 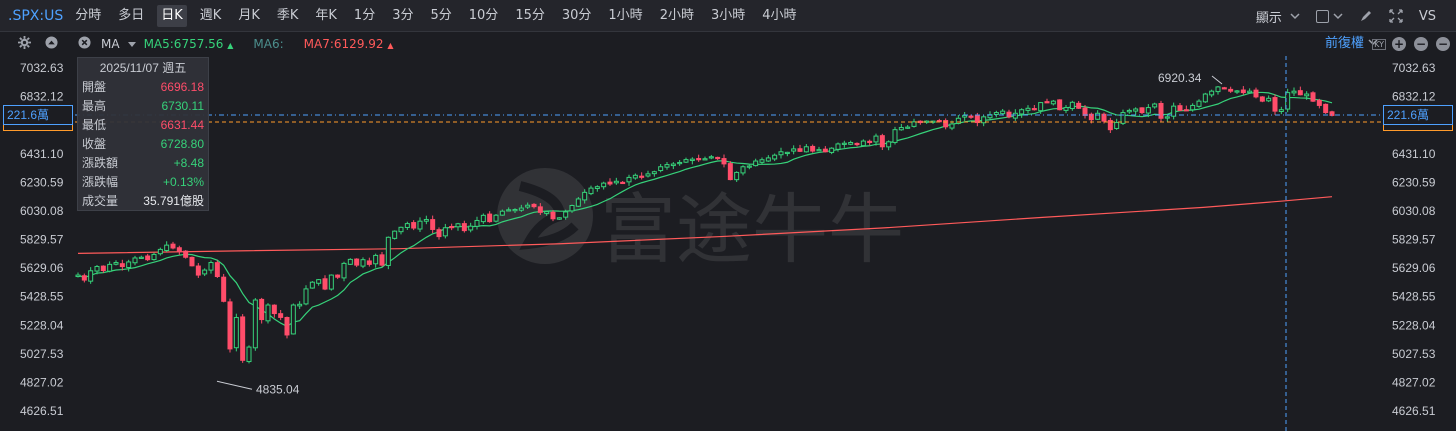 What do you see at coordinates (779, 16) in the screenshot?
I see `timeframe-tab: 4小時` at bounding box center [779, 16].